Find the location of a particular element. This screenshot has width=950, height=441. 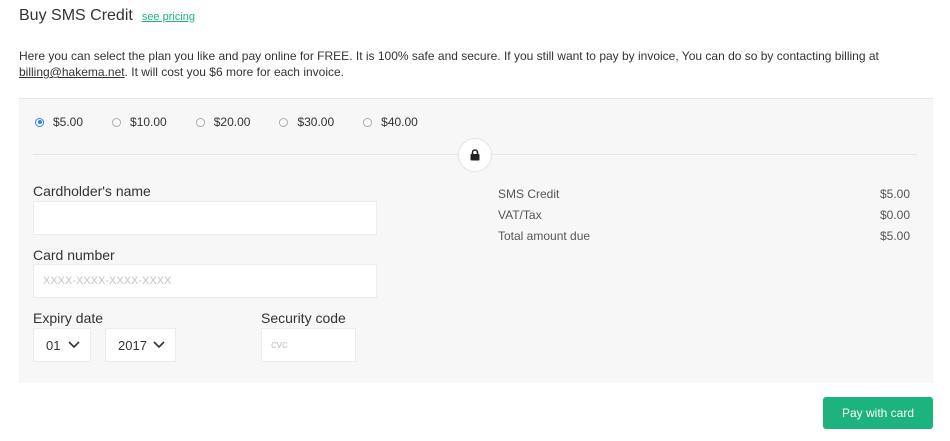

plan-option-30: $30.00 is located at coordinates (306, 122).